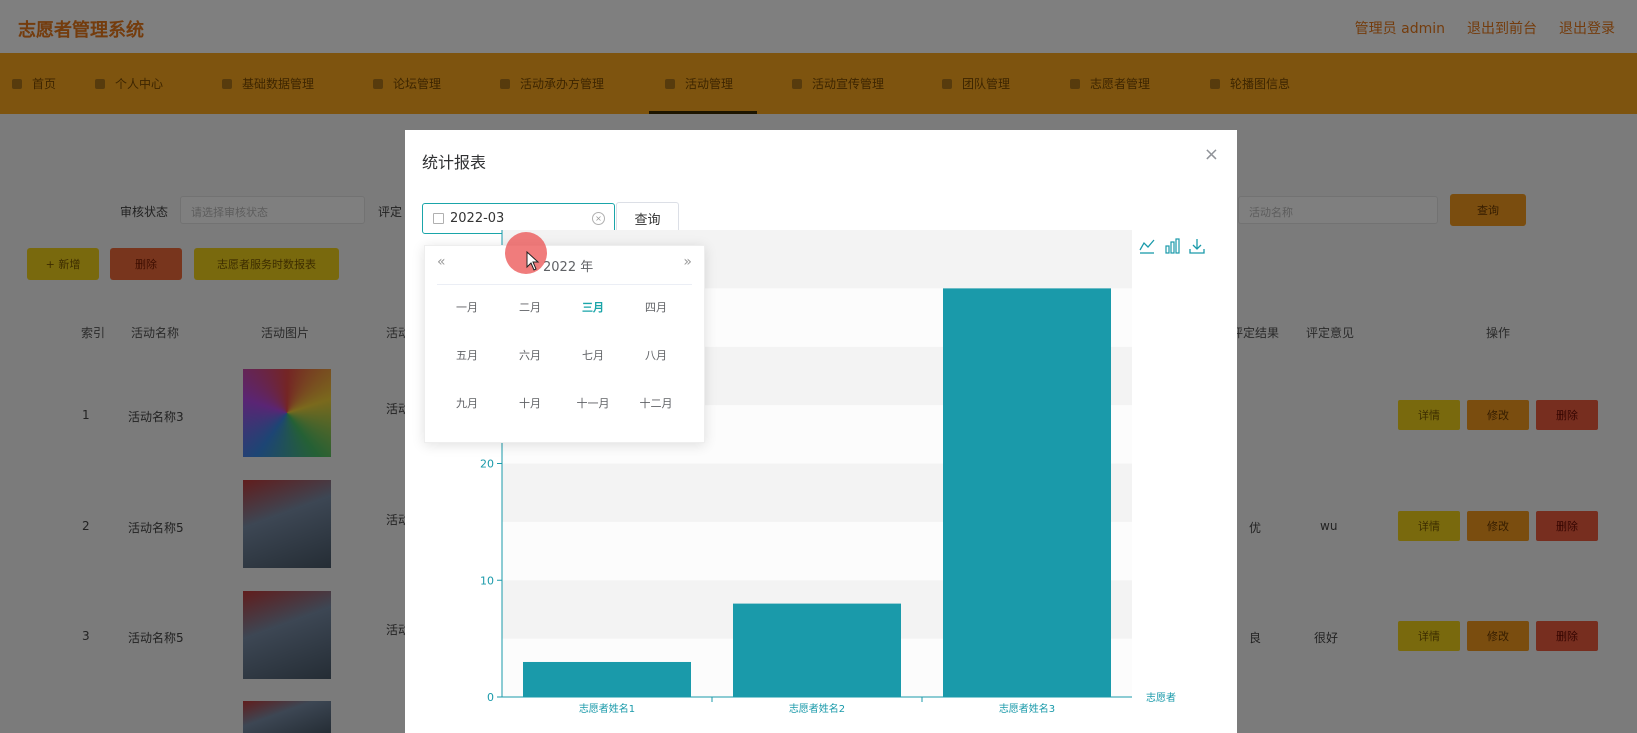 The height and width of the screenshot is (733, 1637). Describe the element at coordinates (490, 697) in the screenshot. I see `y-tick-label: 0` at that location.